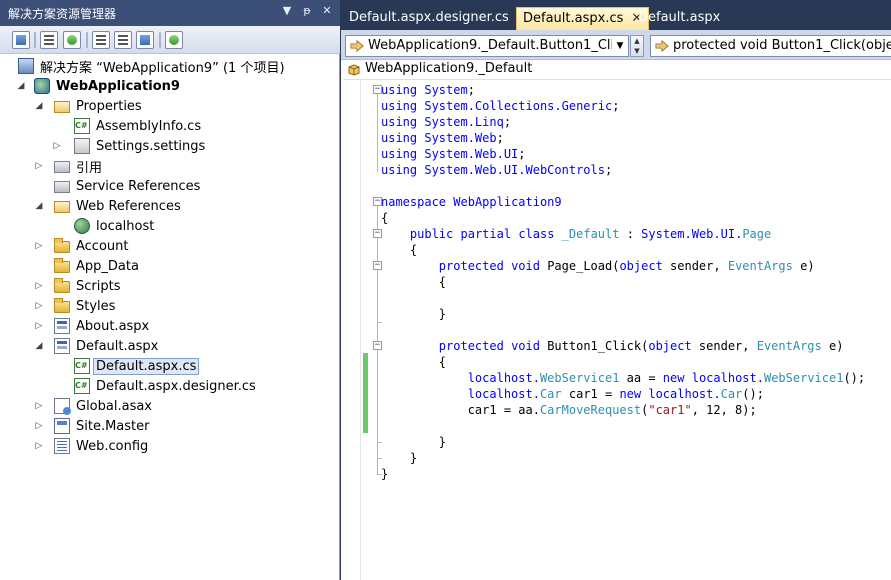 This screenshot has width=891, height=580. Describe the element at coordinates (98, 346) in the screenshot. I see `tree-node-default-aspx: ◢ Default.aspx` at that location.